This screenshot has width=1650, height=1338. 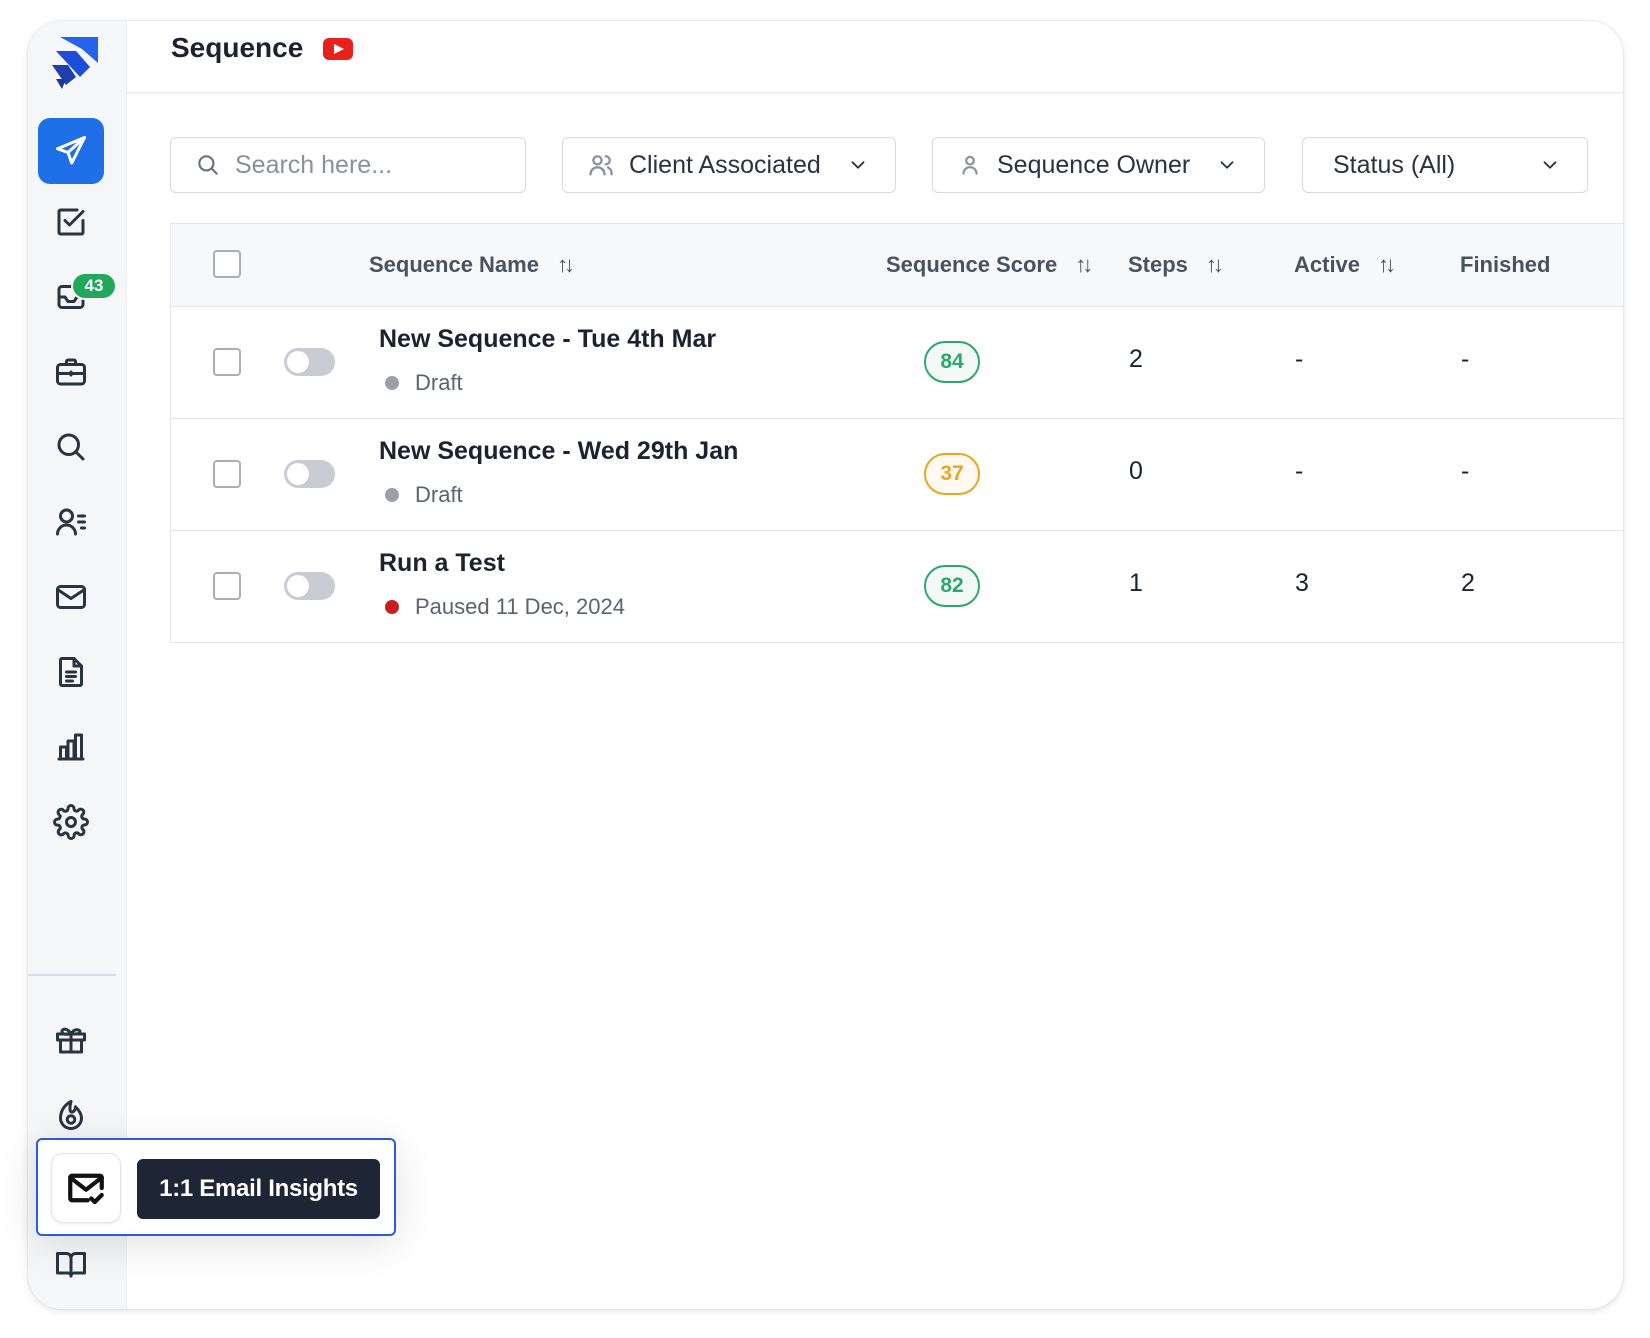 I want to click on steps-value: 1, so click(x=1136, y=583).